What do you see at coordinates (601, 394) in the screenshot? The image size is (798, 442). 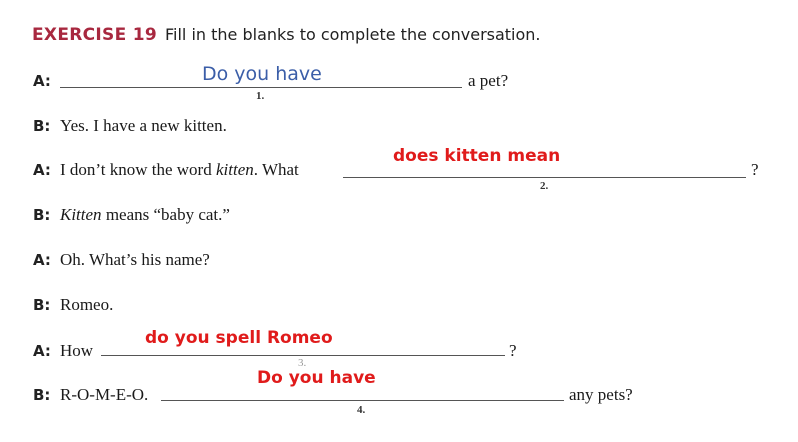 I see `line-text-after: any pets?` at bounding box center [601, 394].